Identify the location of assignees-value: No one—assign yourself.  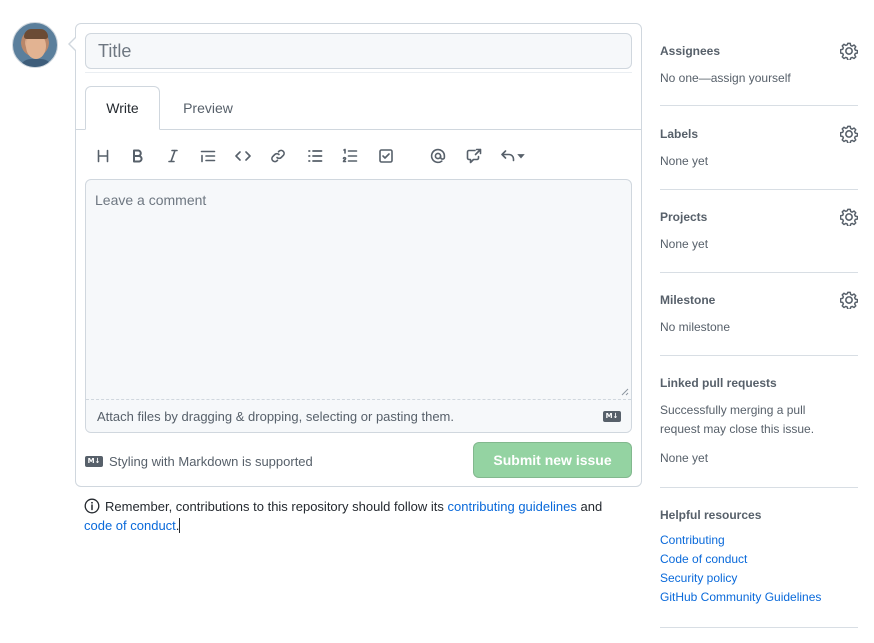
(759, 78).